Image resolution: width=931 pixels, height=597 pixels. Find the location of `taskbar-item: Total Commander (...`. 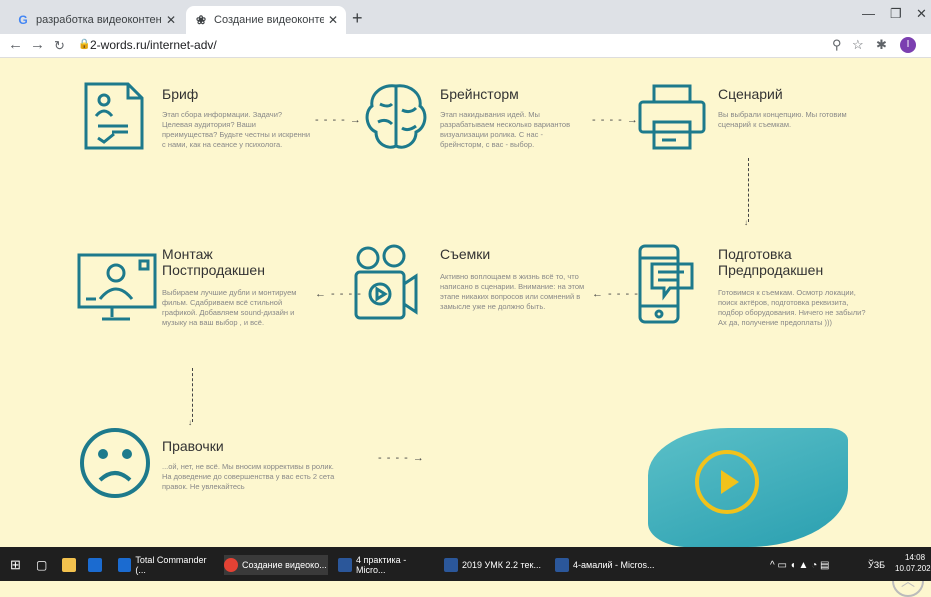

taskbar-item: Total Commander (... is located at coordinates (167, 565).